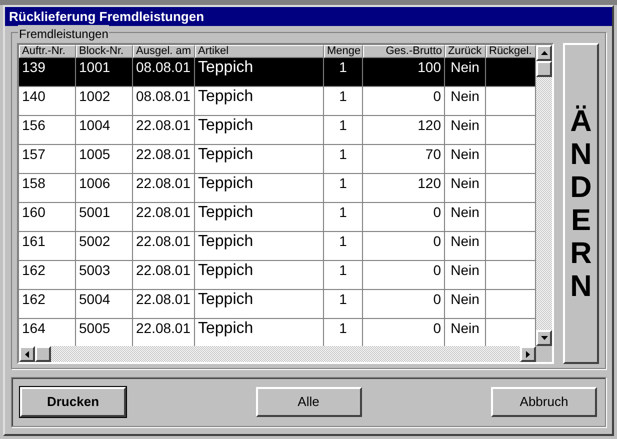  I want to click on scroll-left-button, so click(27, 354).